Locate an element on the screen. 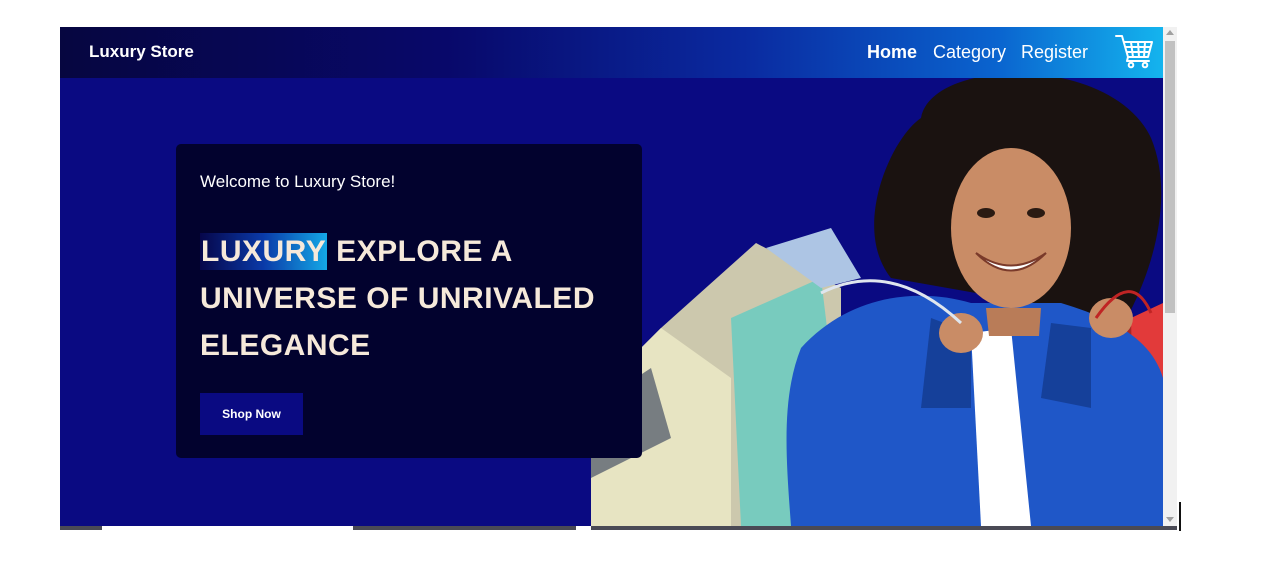  vertical-scrollbar is located at coordinates (1170, 276).